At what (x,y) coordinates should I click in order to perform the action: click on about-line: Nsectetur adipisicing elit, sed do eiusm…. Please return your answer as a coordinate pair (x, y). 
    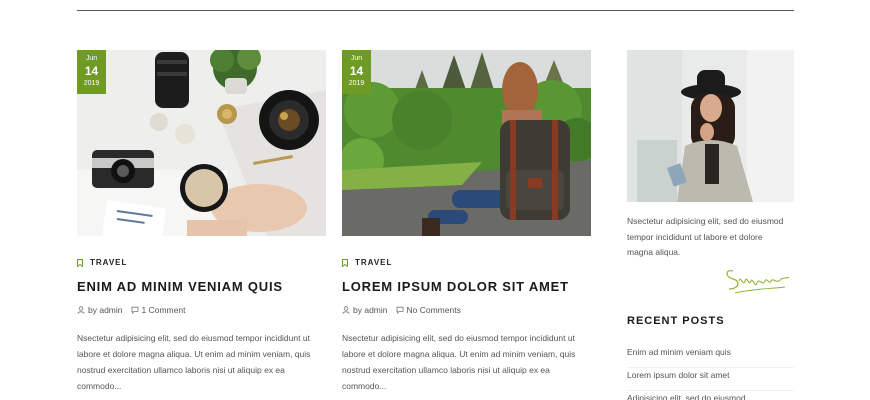
    Looking at the image, I should click on (705, 221).